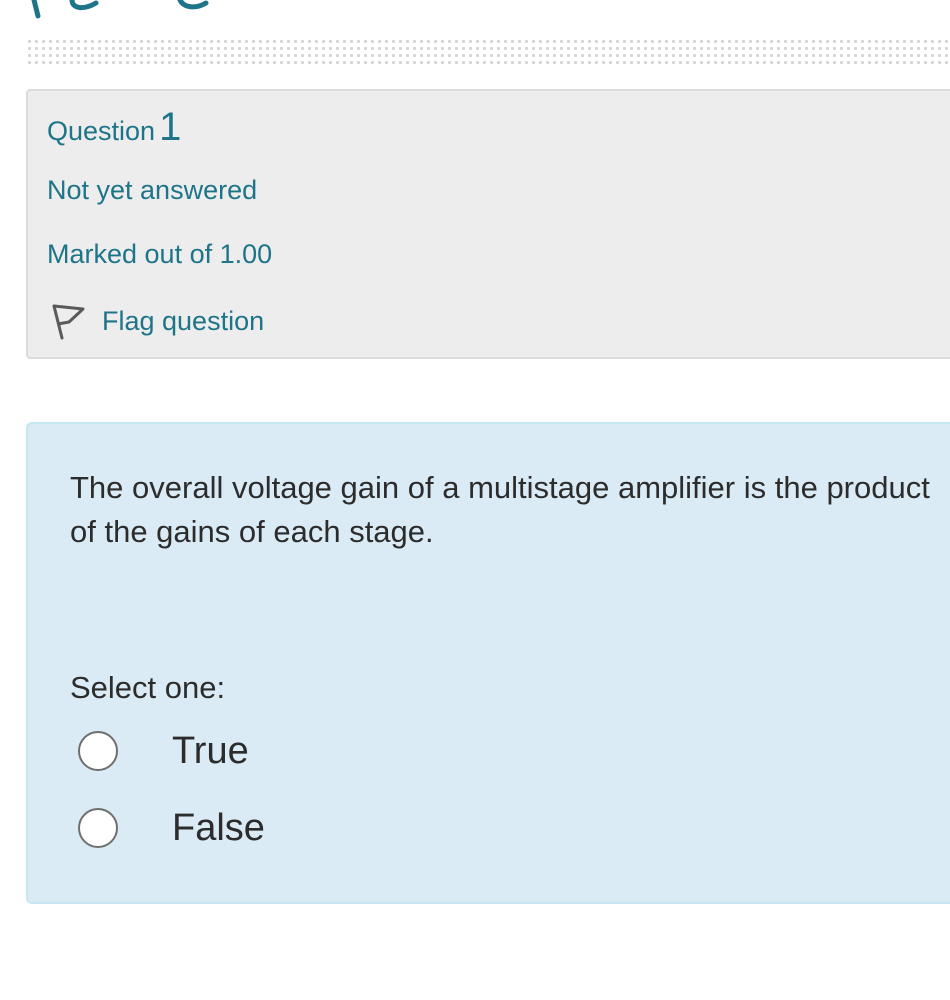  Describe the element at coordinates (183, 320) in the screenshot. I see `flag-question-label: Flag question` at that location.